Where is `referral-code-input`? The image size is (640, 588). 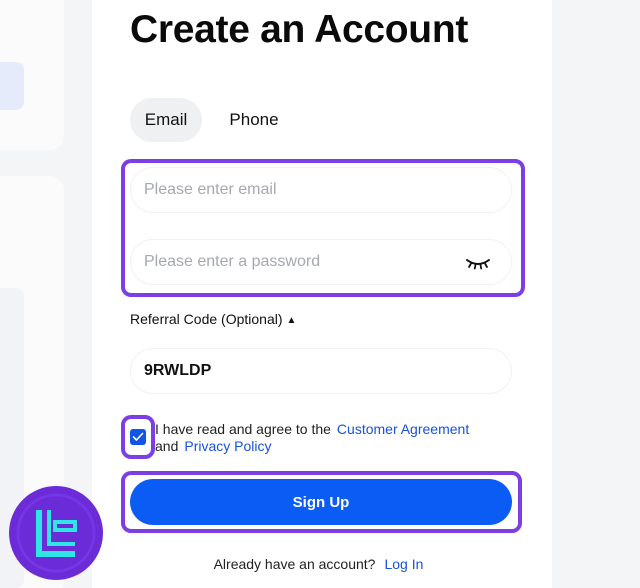
referral-code-input is located at coordinates (321, 371).